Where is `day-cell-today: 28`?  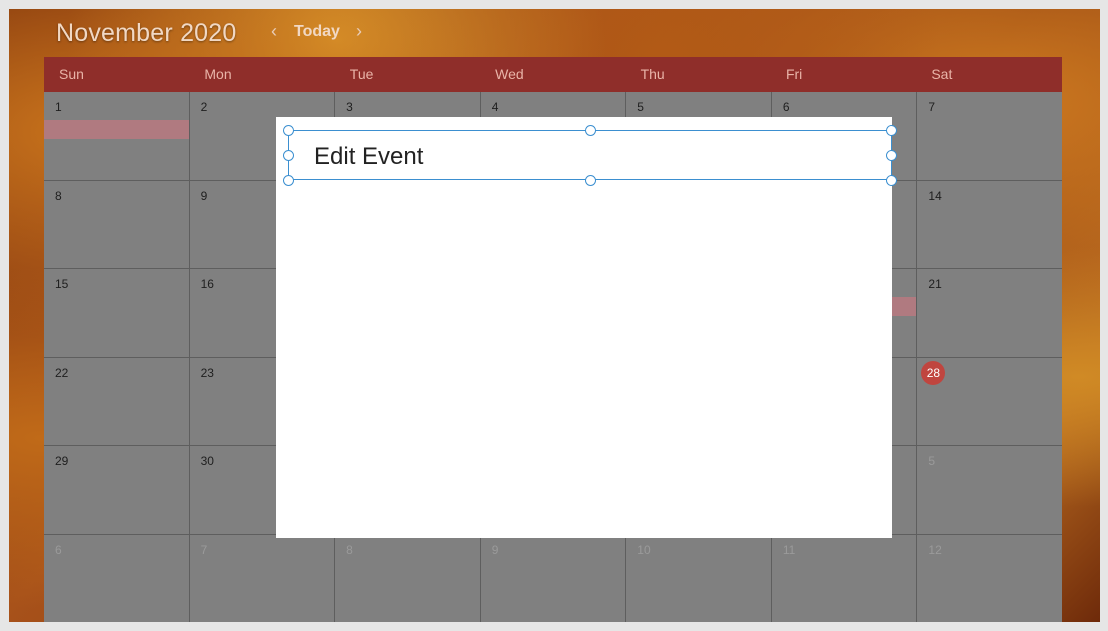 day-cell-today: 28 is located at coordinates (989, 401).